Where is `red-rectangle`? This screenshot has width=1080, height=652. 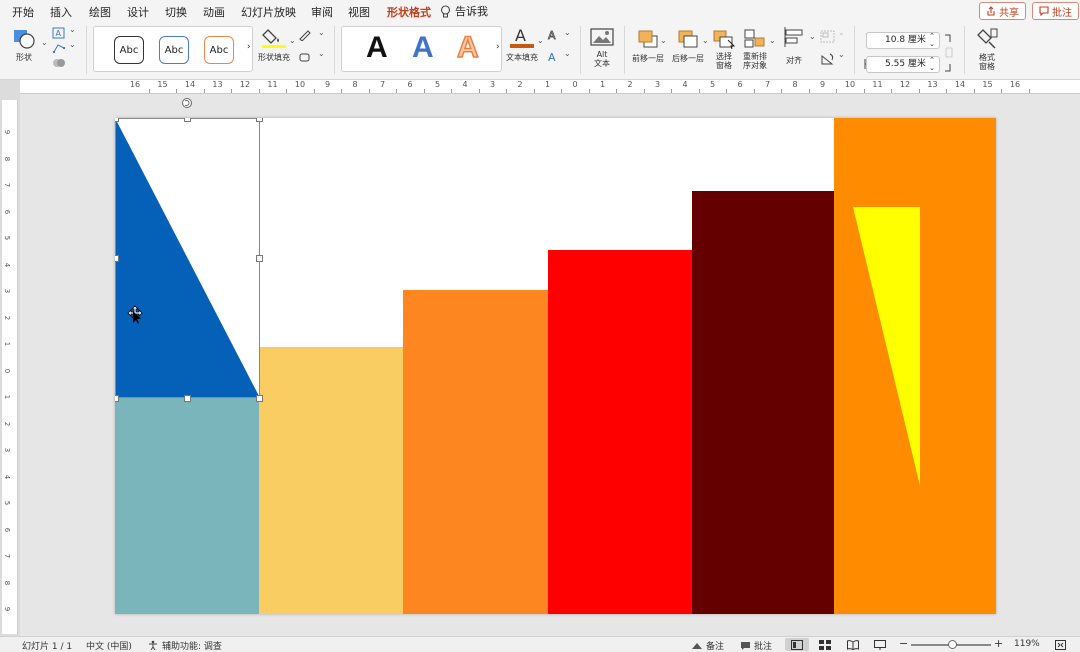
red-rectangle is located at coordinates (620, 432).